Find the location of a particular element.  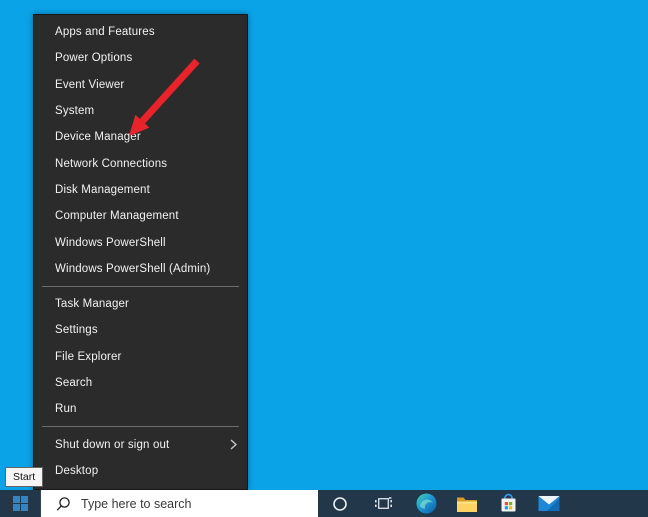

task-view-icon is located at coordinates (383, 503).